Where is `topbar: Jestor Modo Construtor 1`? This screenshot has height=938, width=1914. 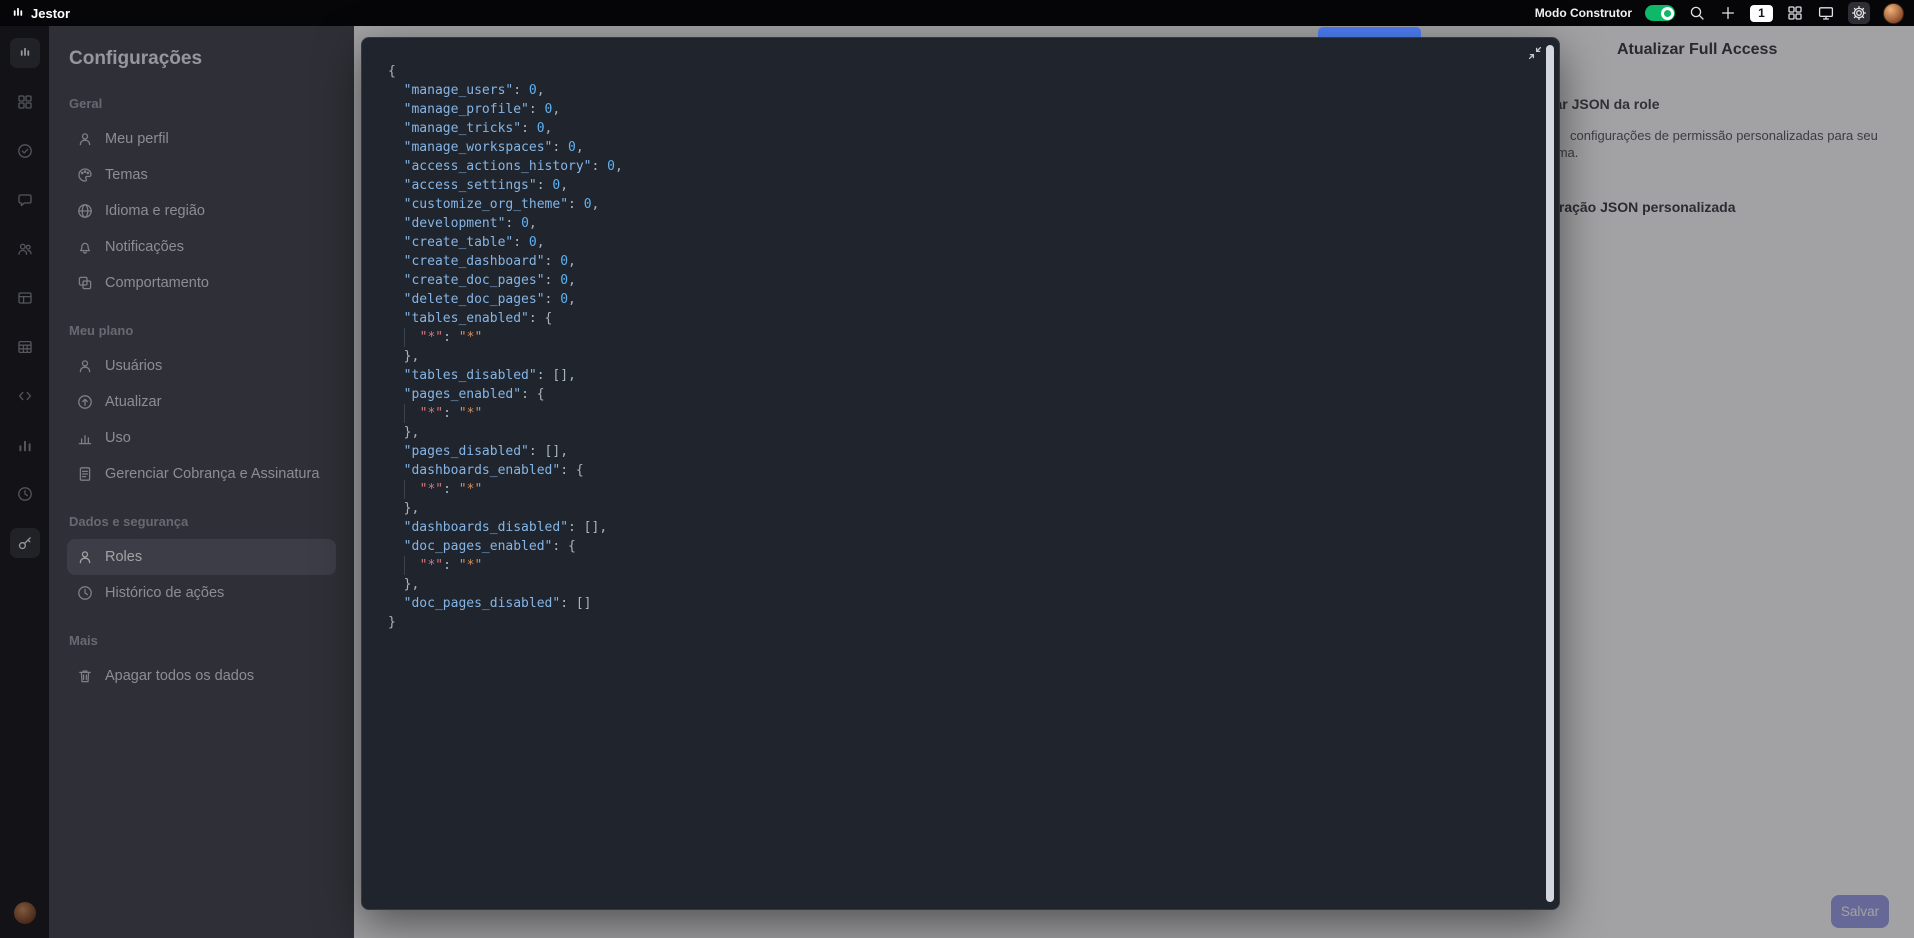
topbar: Jestor Modo Construtor 1 is located at coordinates (957, 13).